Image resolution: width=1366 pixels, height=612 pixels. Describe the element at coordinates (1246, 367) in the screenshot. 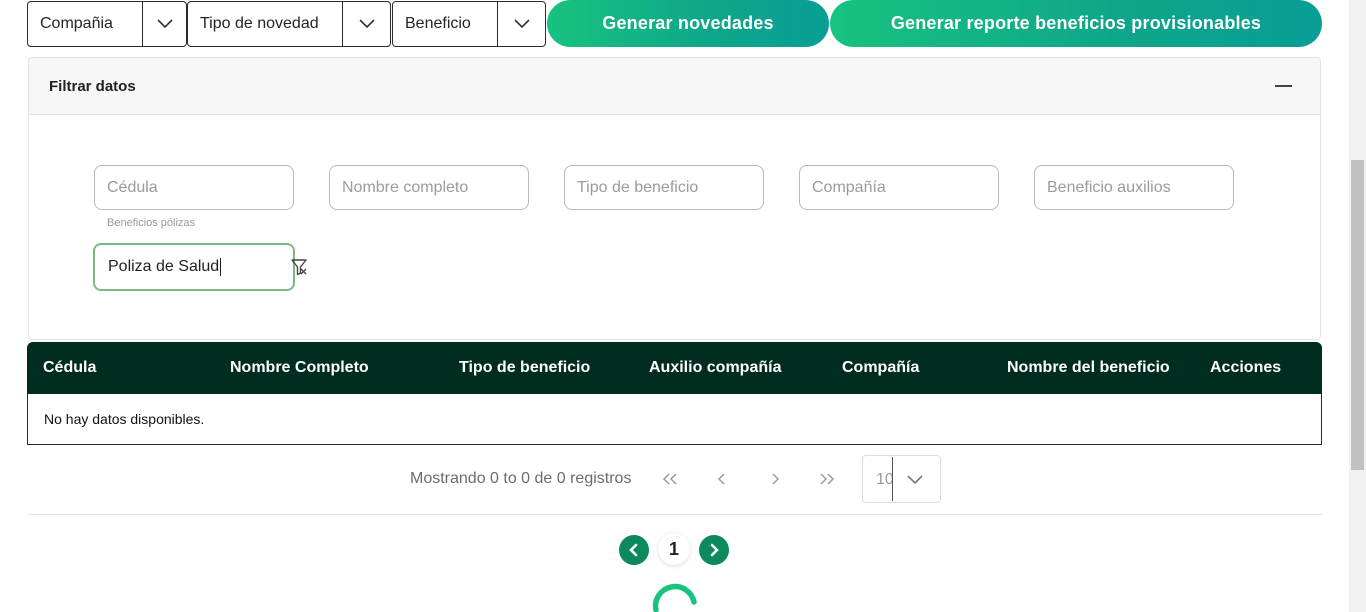

I see `col-acciones: Acciones` at that location.